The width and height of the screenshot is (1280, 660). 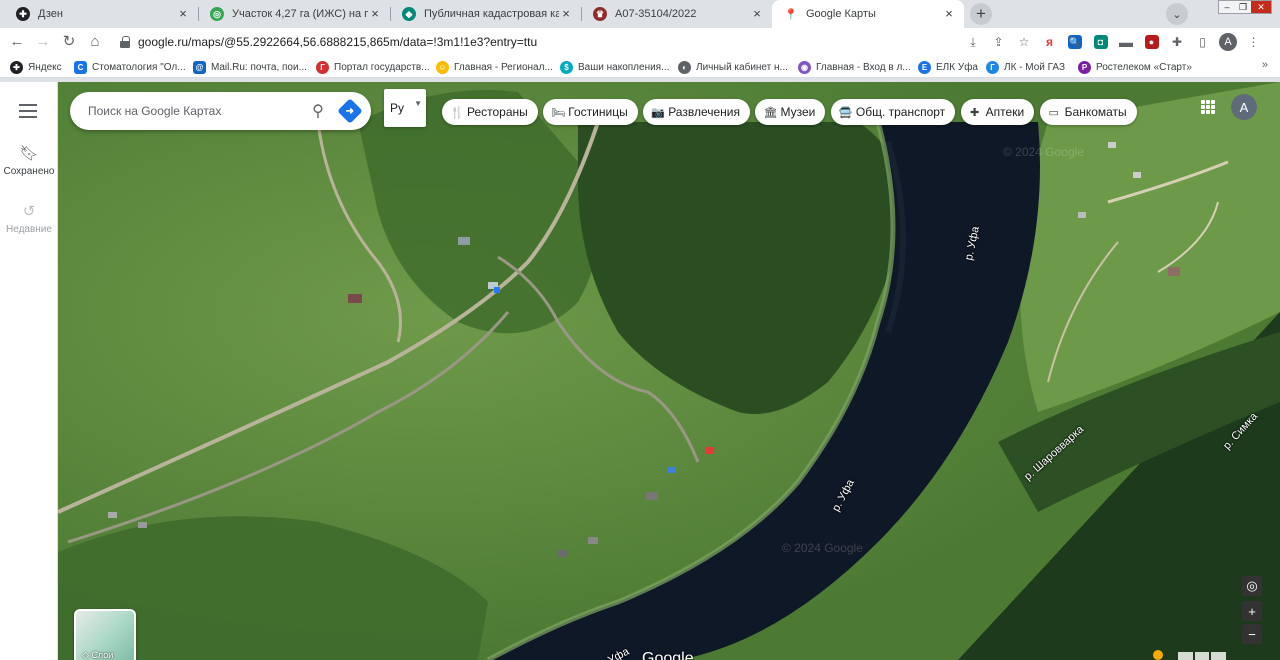 What do you see at coordinates (29, 229) in the screenshot?
I see `recent-label: Недавние` at bounding box center [29, 229].